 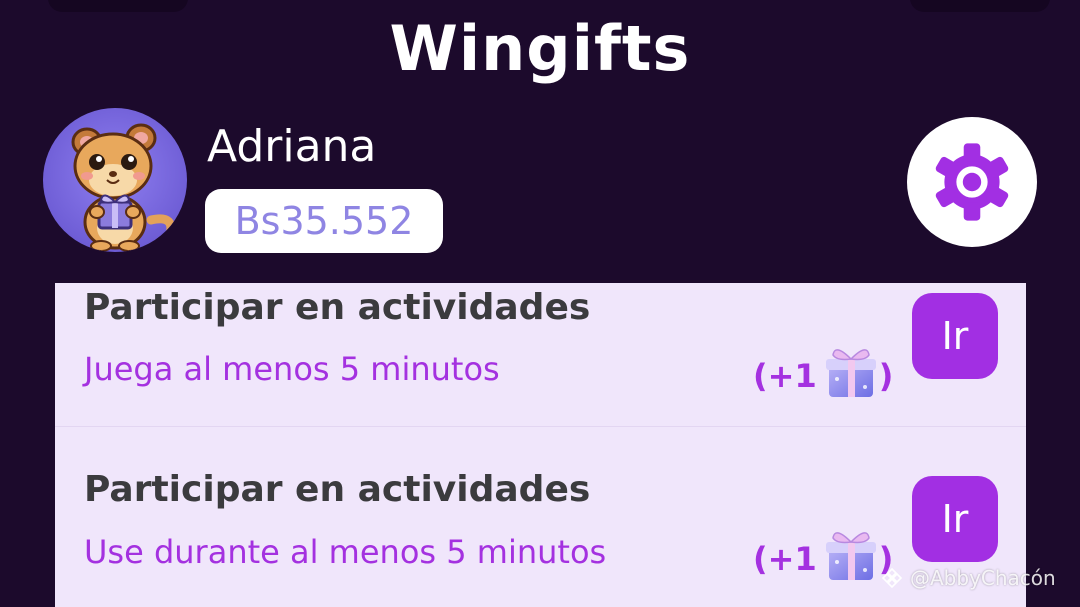 What do you see at coordinates (540, 48) in the screenshot?
I see `app-title: Wingifts` at bounding box center [540, 48].